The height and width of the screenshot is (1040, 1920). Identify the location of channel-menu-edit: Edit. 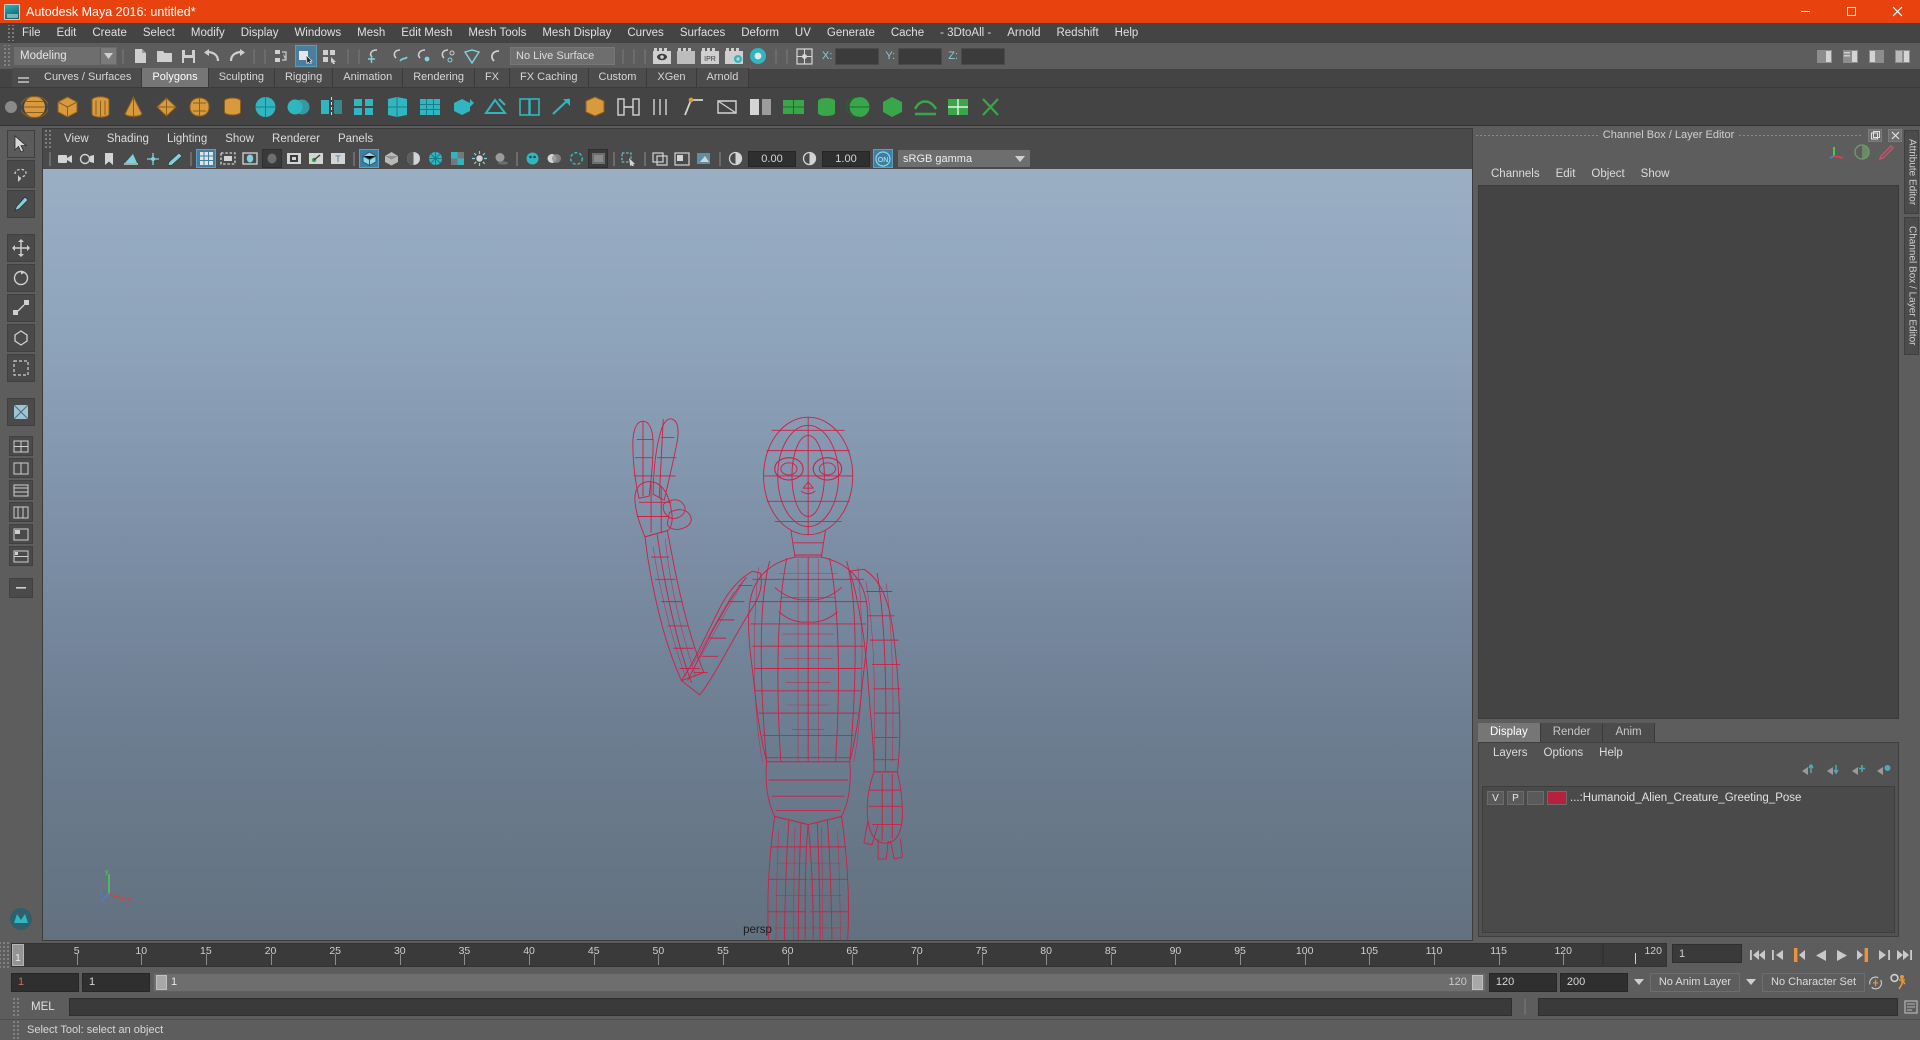
(1566, 174).